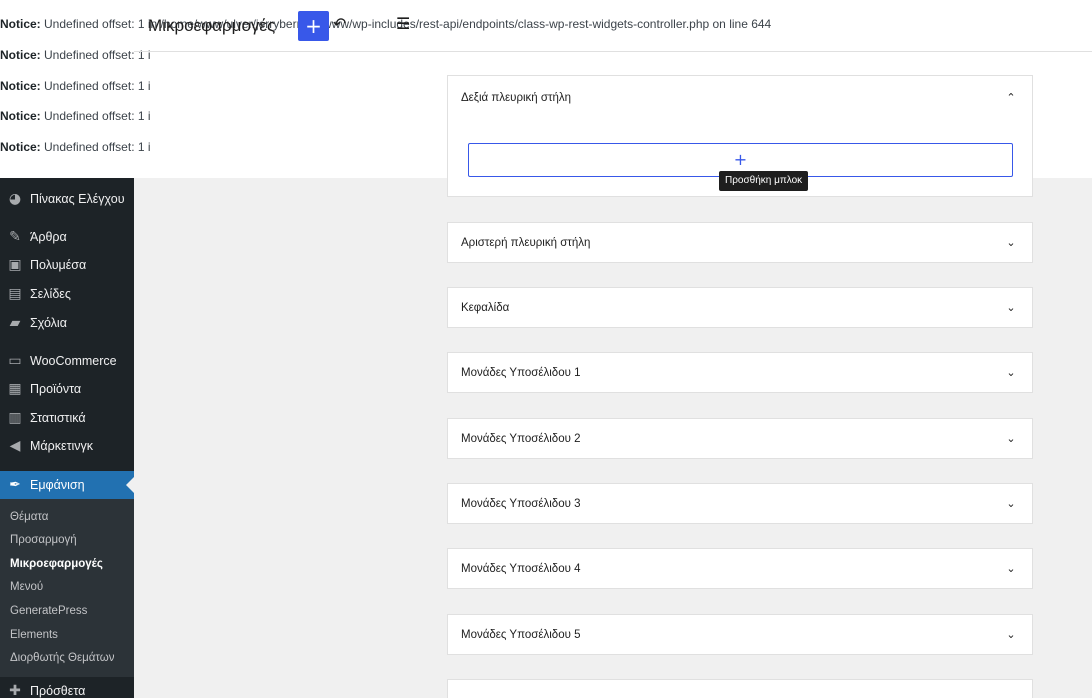 The width and height of the screenshot is (1092, 698). I want to click on chevron-up-icon: ⌃, so click(1011, 98).